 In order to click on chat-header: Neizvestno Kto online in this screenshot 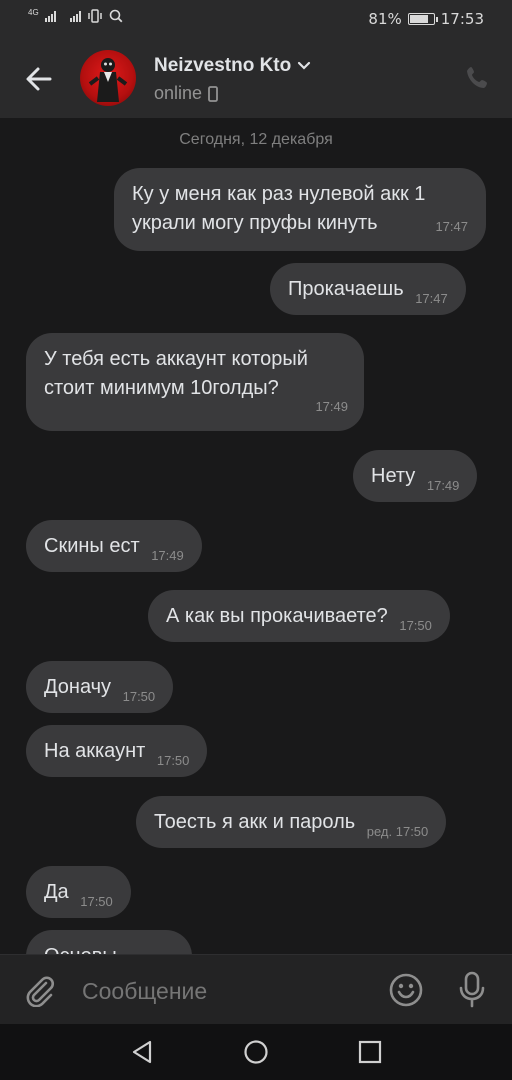, I will do `click(256, 78)`.